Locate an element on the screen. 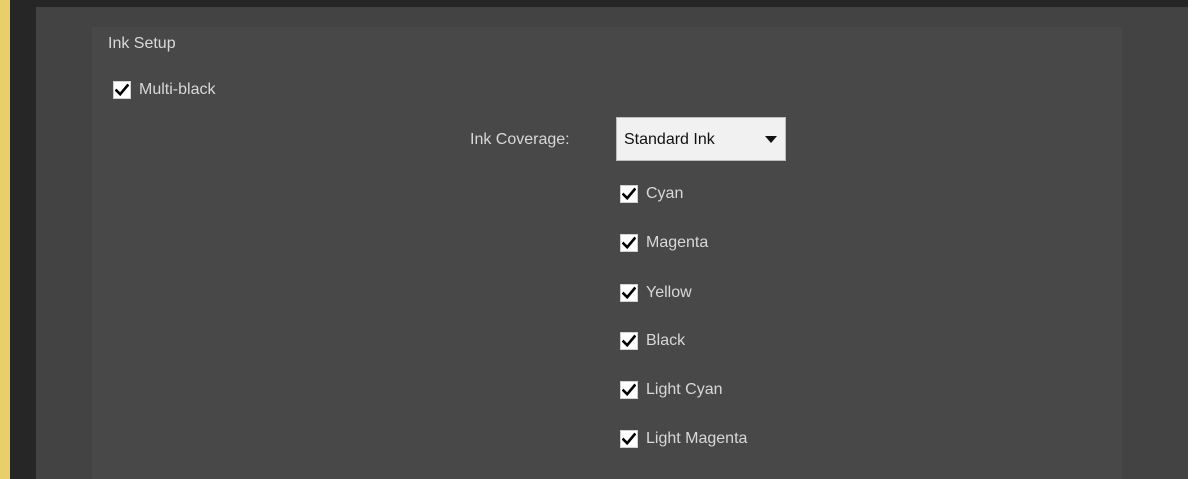 This screenshot has width=1199, height=479. magenta-label: Magenta is located at coordinates (677, 242).